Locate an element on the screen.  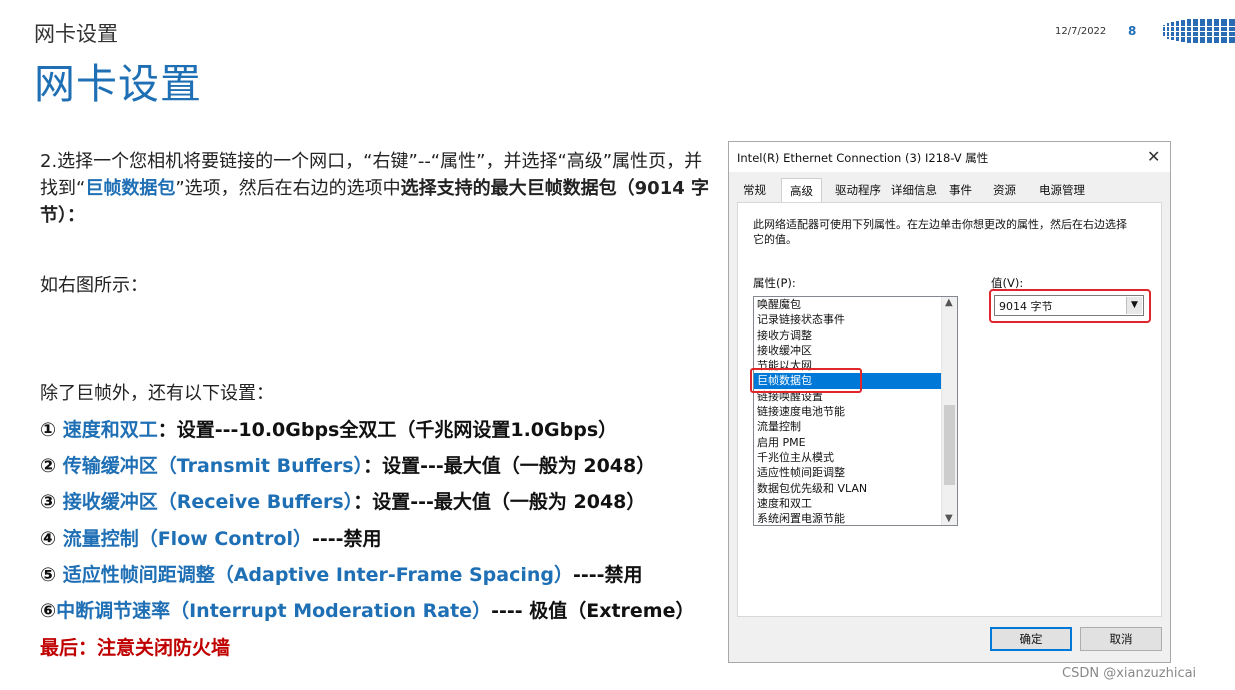
slide-title: 网卡设置 is located at coordinates (118, 84).